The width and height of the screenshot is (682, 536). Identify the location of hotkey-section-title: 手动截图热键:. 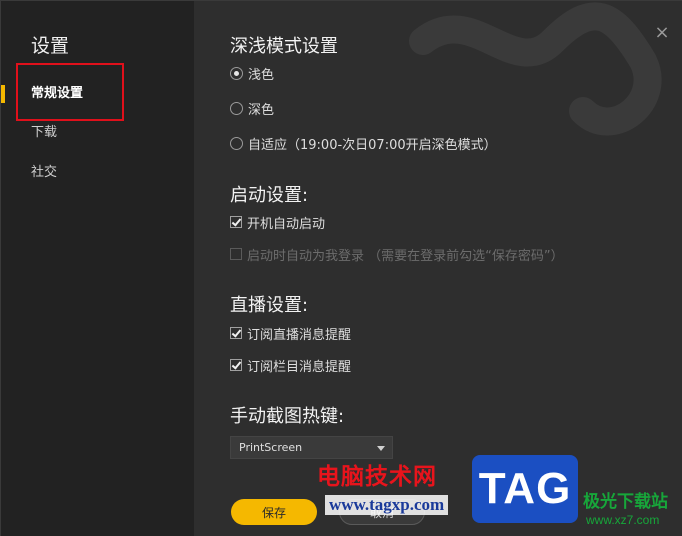
(287, 416).